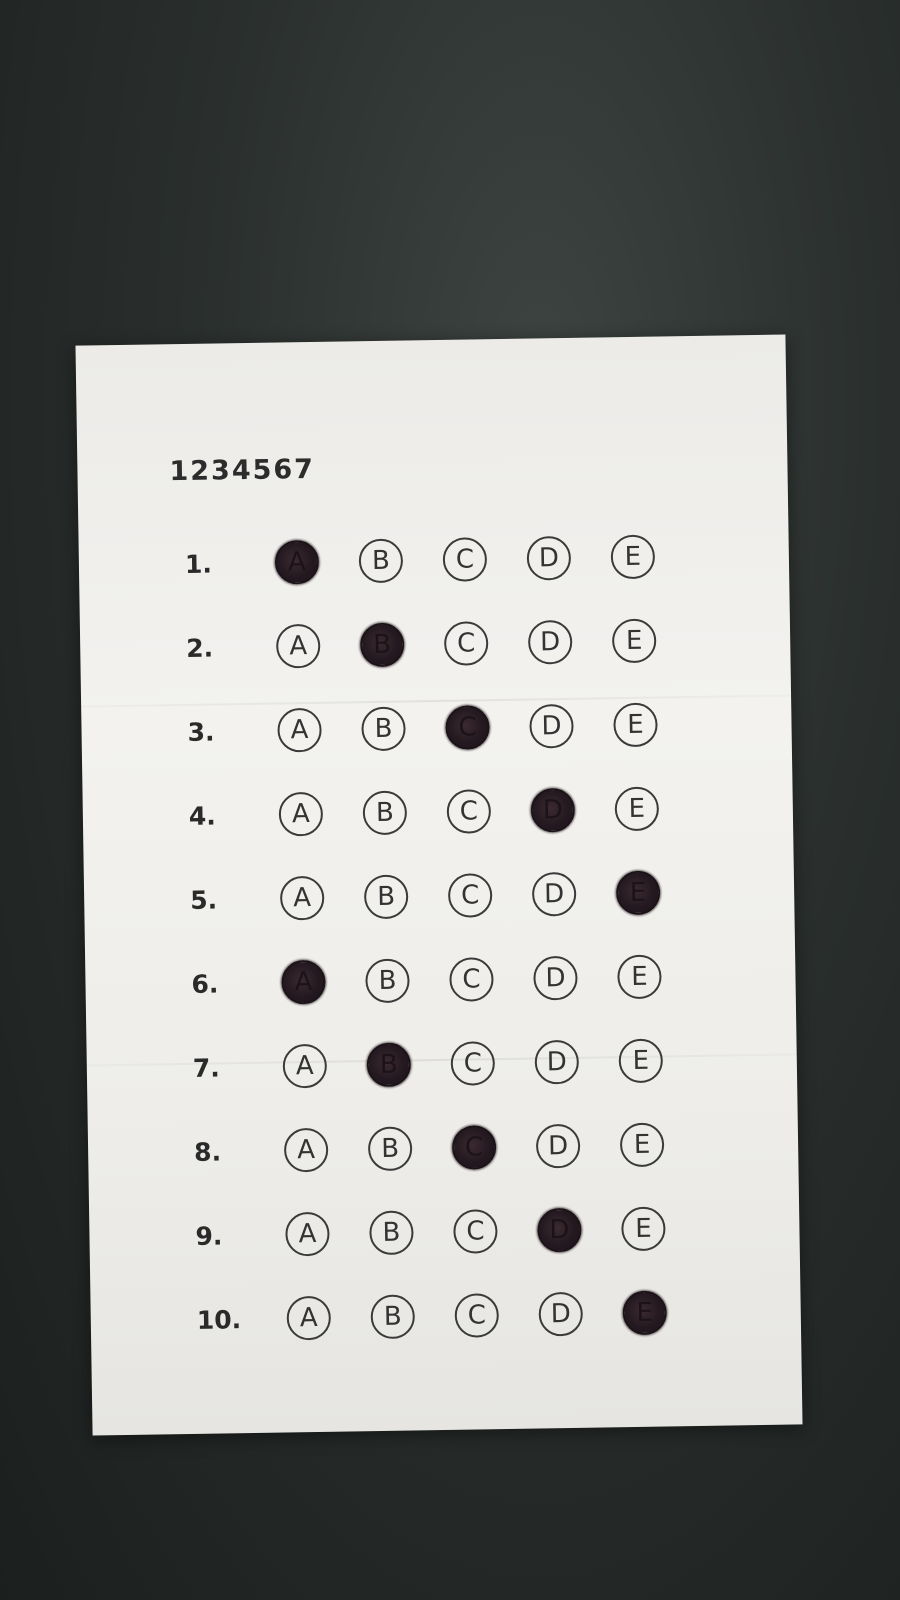  Describe the element at coordinates (442, 1066) in the screenshot. I see `question-row: 7. A B C D E` at that location.